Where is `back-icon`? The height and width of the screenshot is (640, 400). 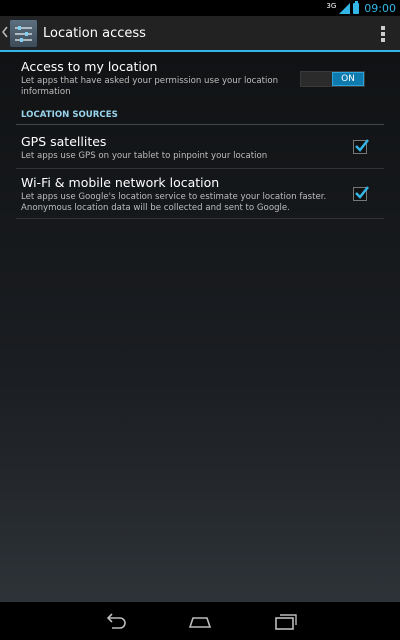 back-icon is located at coordinates (115, 621).